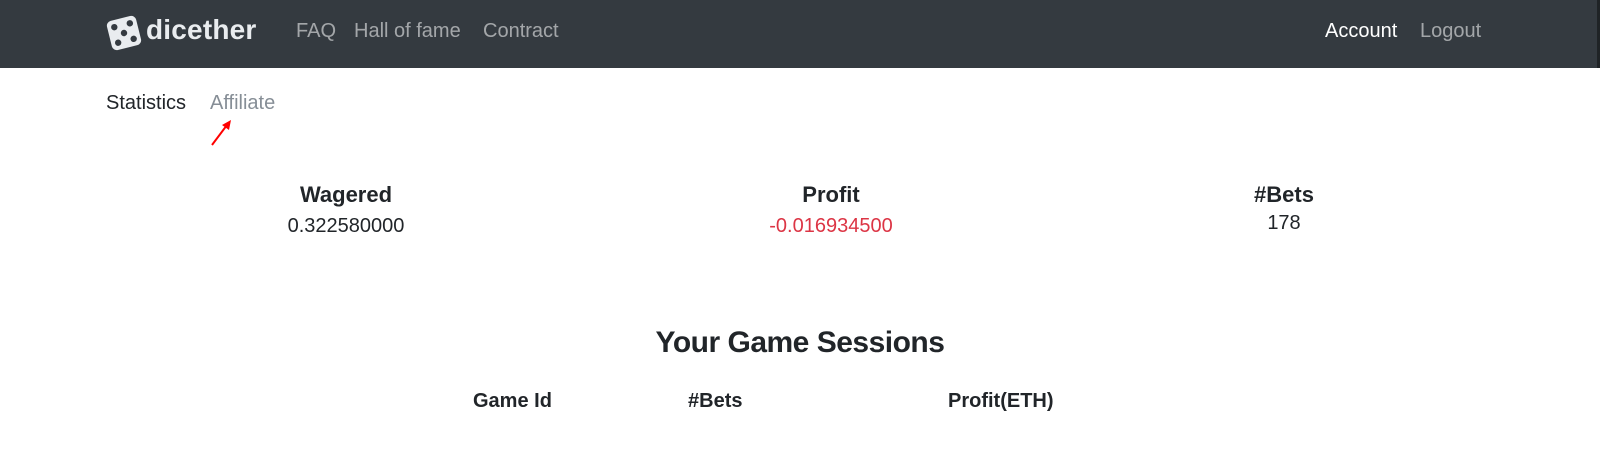 This screenshot has width=1600, height=453. I want to click on stat-wagered-label: Wagered, so click(346, 194).